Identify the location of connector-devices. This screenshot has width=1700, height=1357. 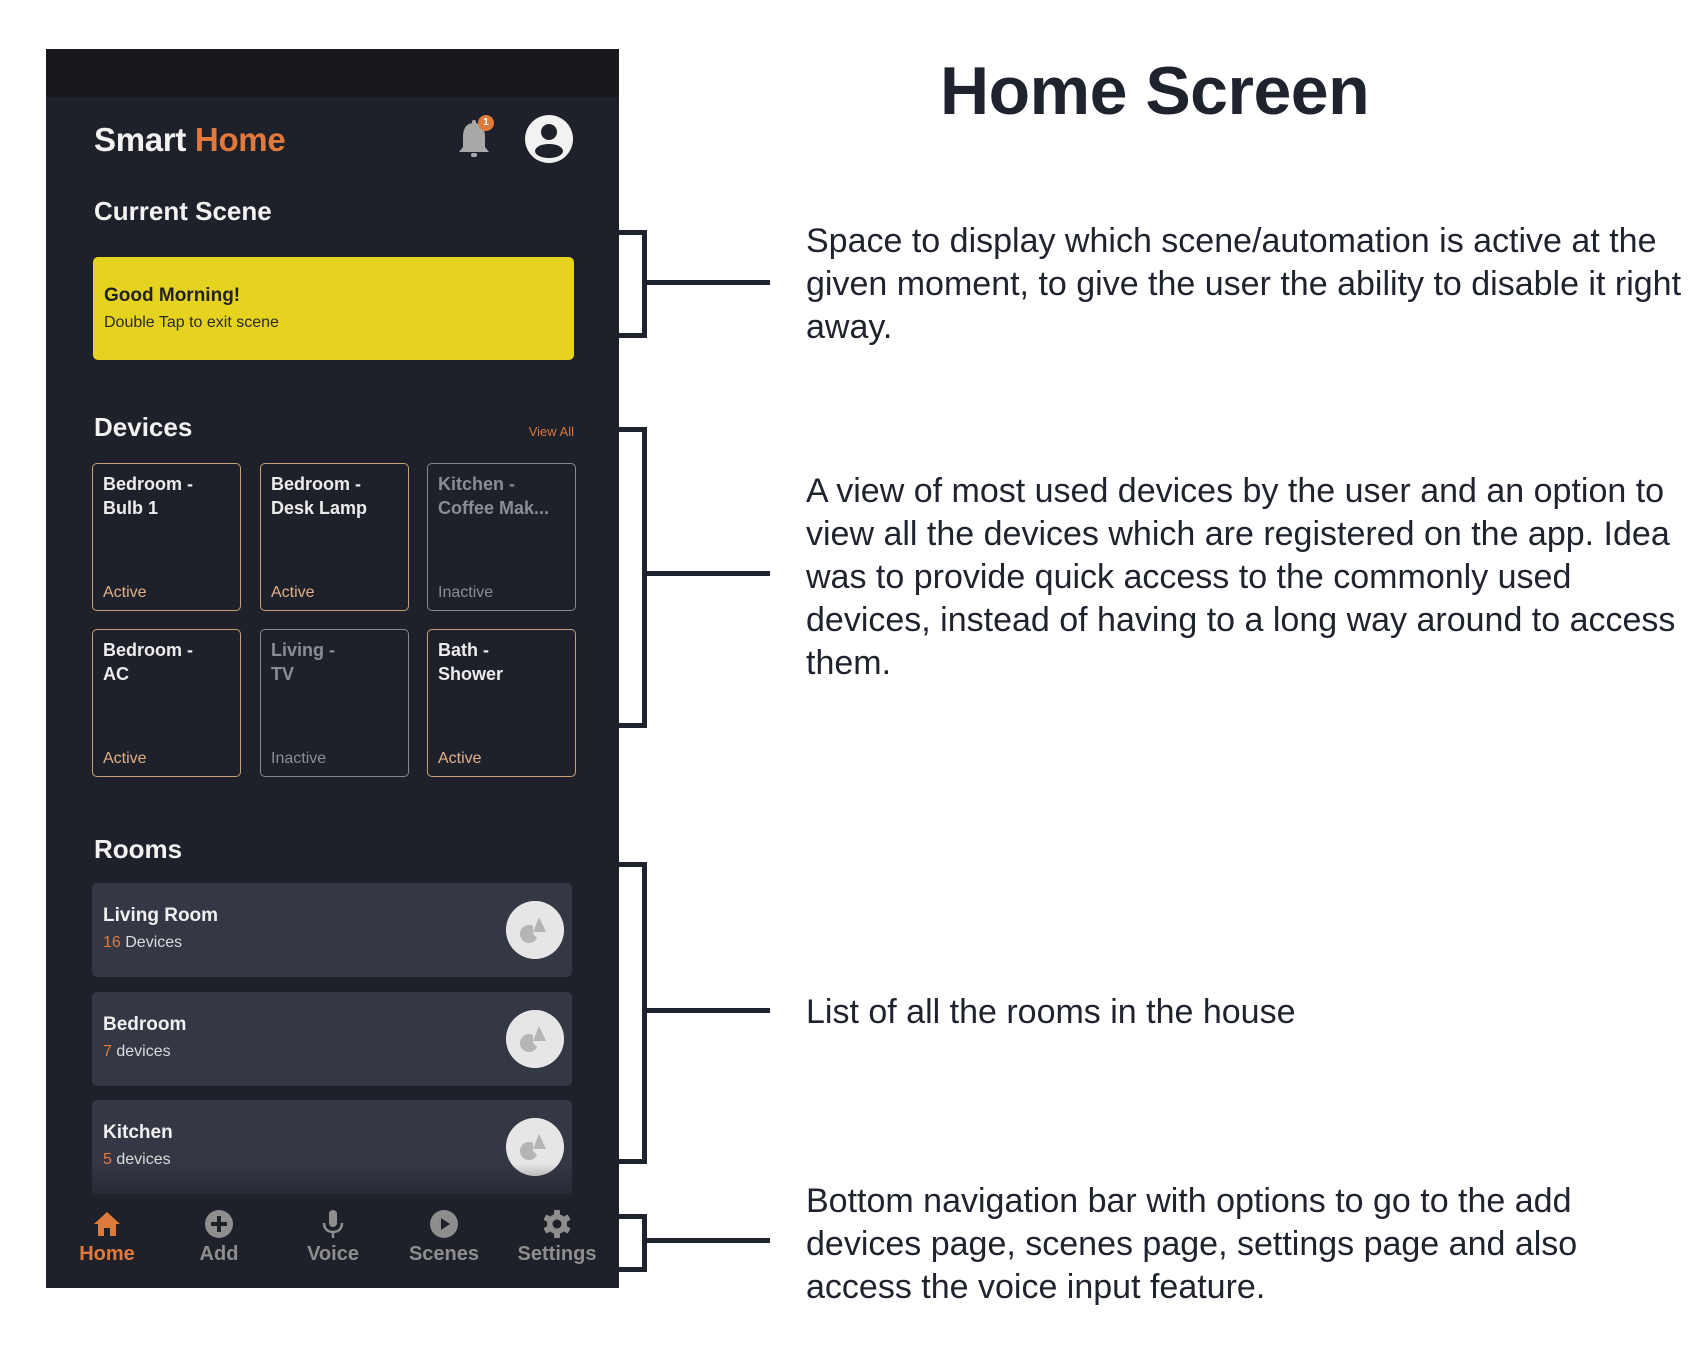
(708, 573).